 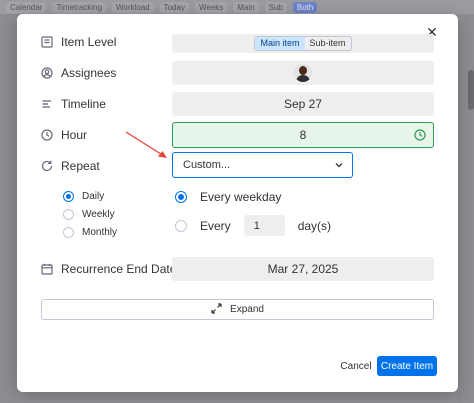 I want to click on item-level-icon, so click(x=47, y=42).